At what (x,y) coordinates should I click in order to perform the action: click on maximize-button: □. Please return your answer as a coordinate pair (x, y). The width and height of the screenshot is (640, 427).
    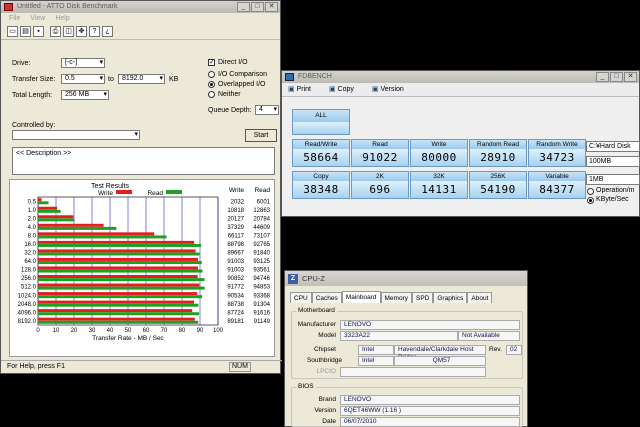
    Looking at the image, I should click on (257, 7).